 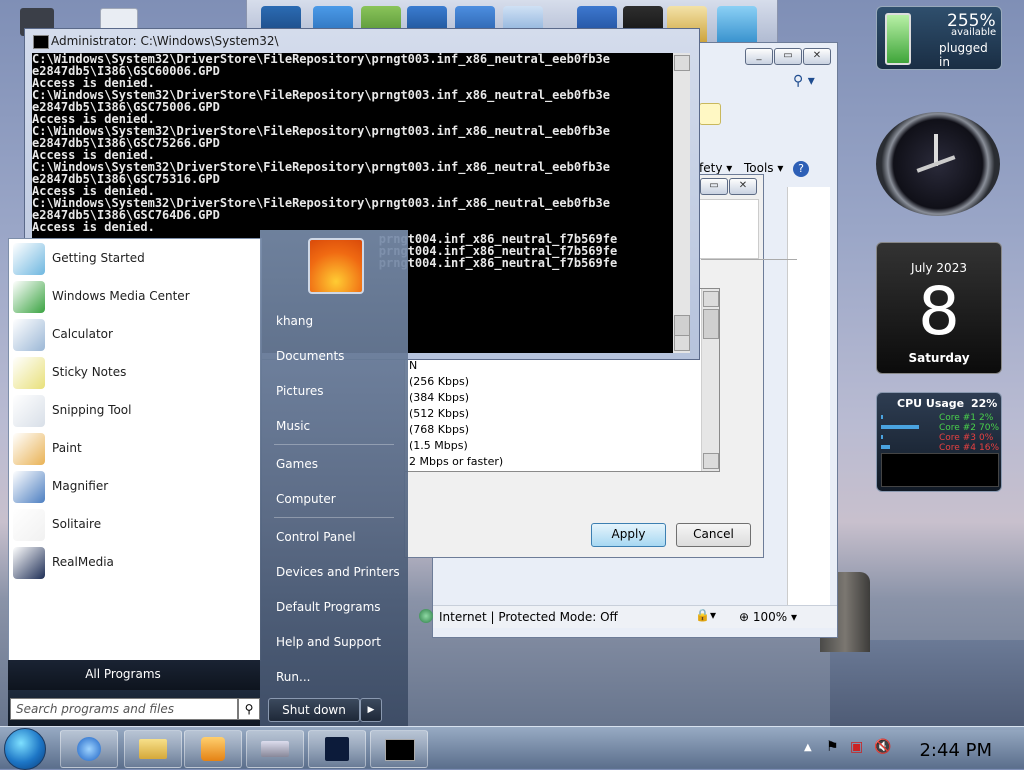 I want to click on help-icon: ?, so click(x=801, y=169).